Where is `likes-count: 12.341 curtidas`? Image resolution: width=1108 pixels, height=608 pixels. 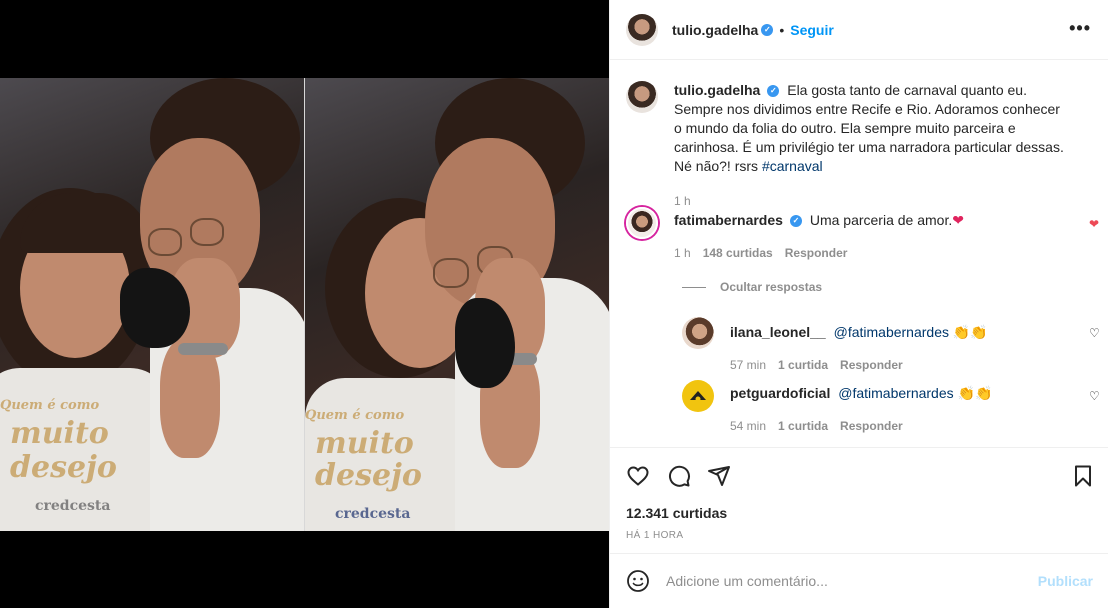 likes-count: 12.341 curtidas is located at coordinates (676, 513).